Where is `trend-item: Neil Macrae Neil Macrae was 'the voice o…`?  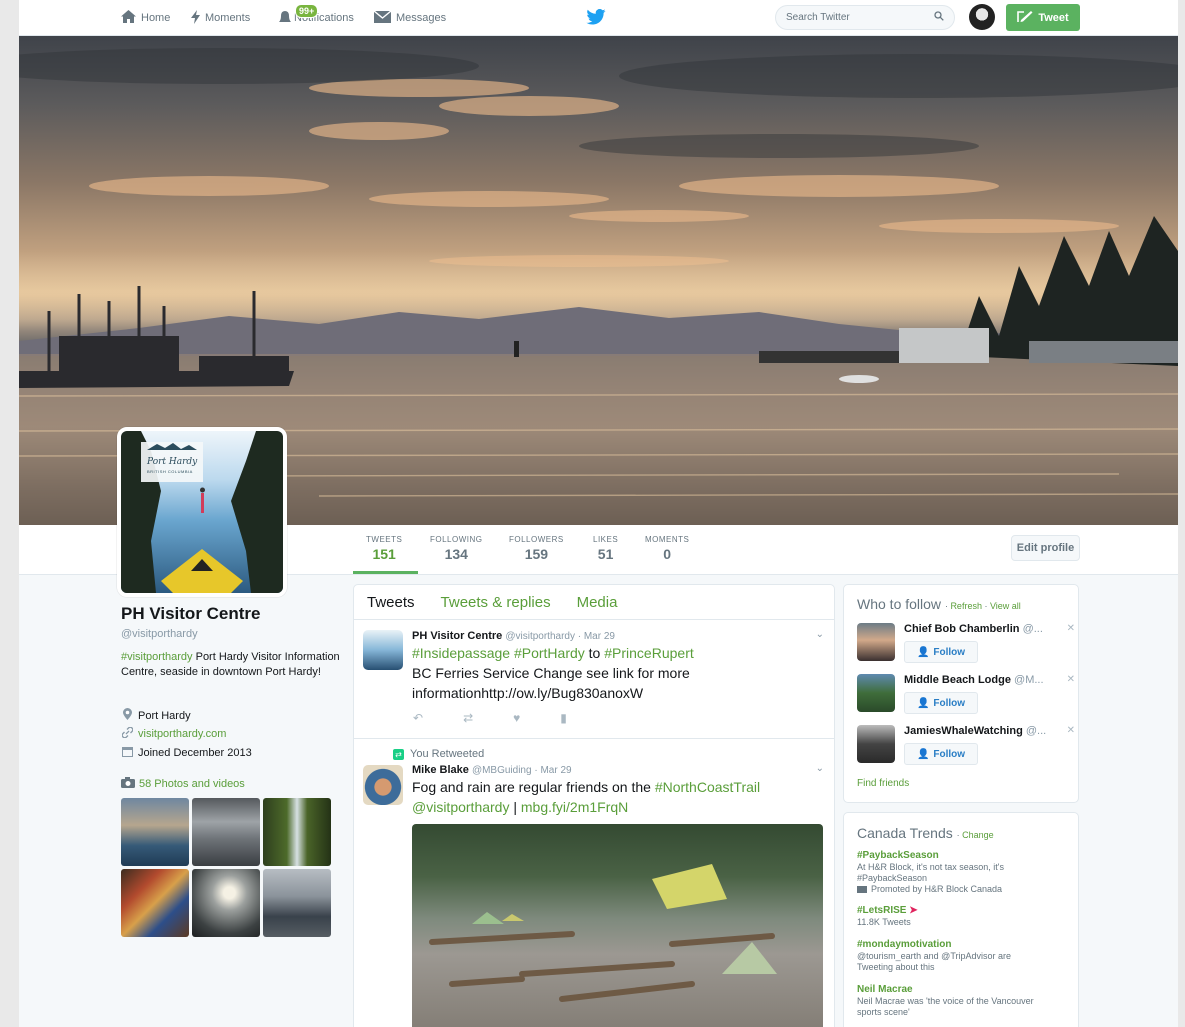
trend-item: Neil Macrae Neil Macrae was 'the voice o… is located at coordinates (962, 1001).